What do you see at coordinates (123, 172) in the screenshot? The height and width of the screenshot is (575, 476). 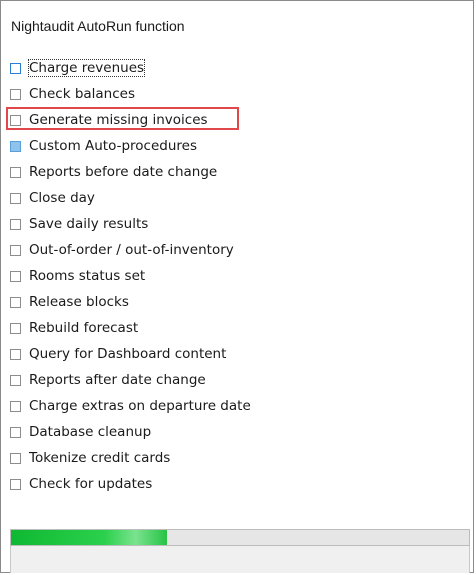 I see `function-label: Reports before date change` at bounding box center [123, 172].